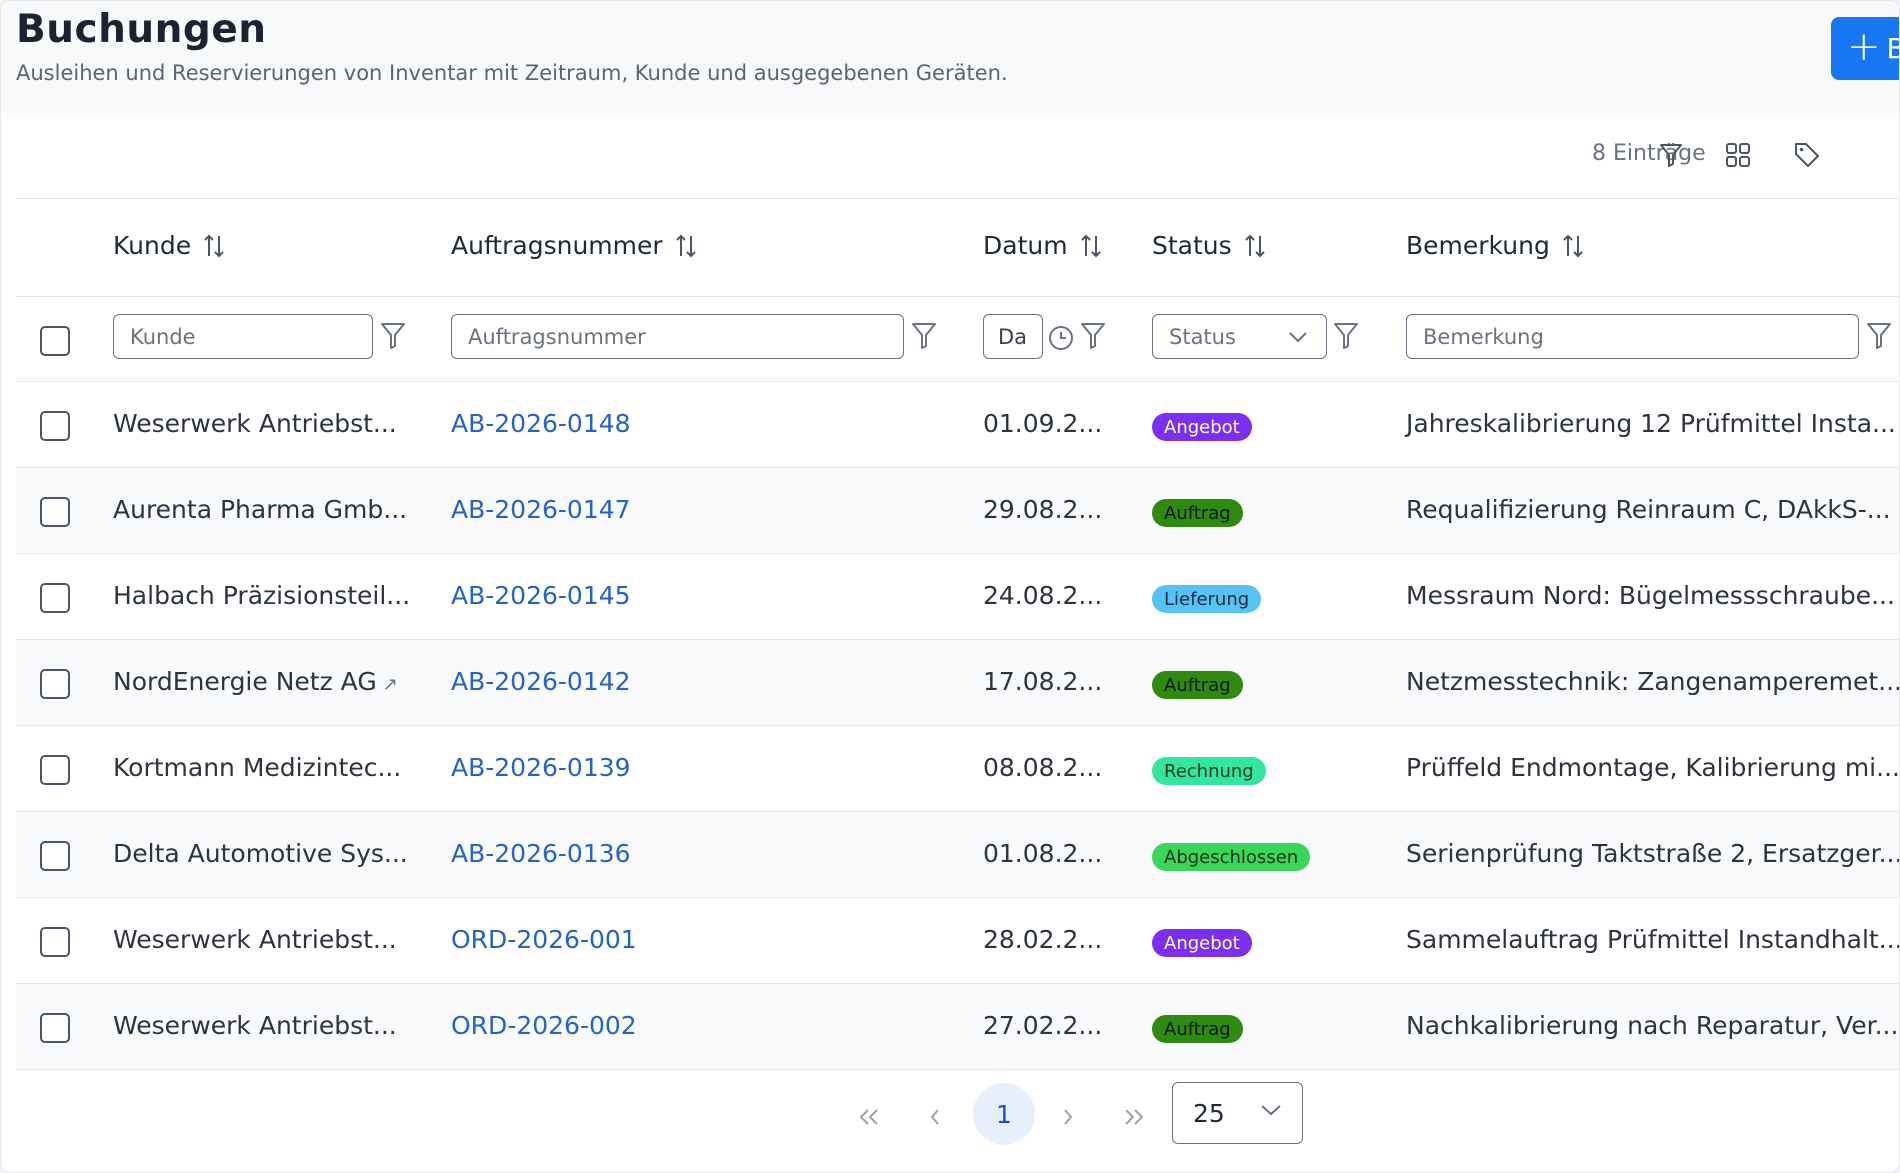  What do you see at coordinates (1239, 336) in the screenshot?
I see `status-filter-select: Status` at bounding box center [1239, 336].